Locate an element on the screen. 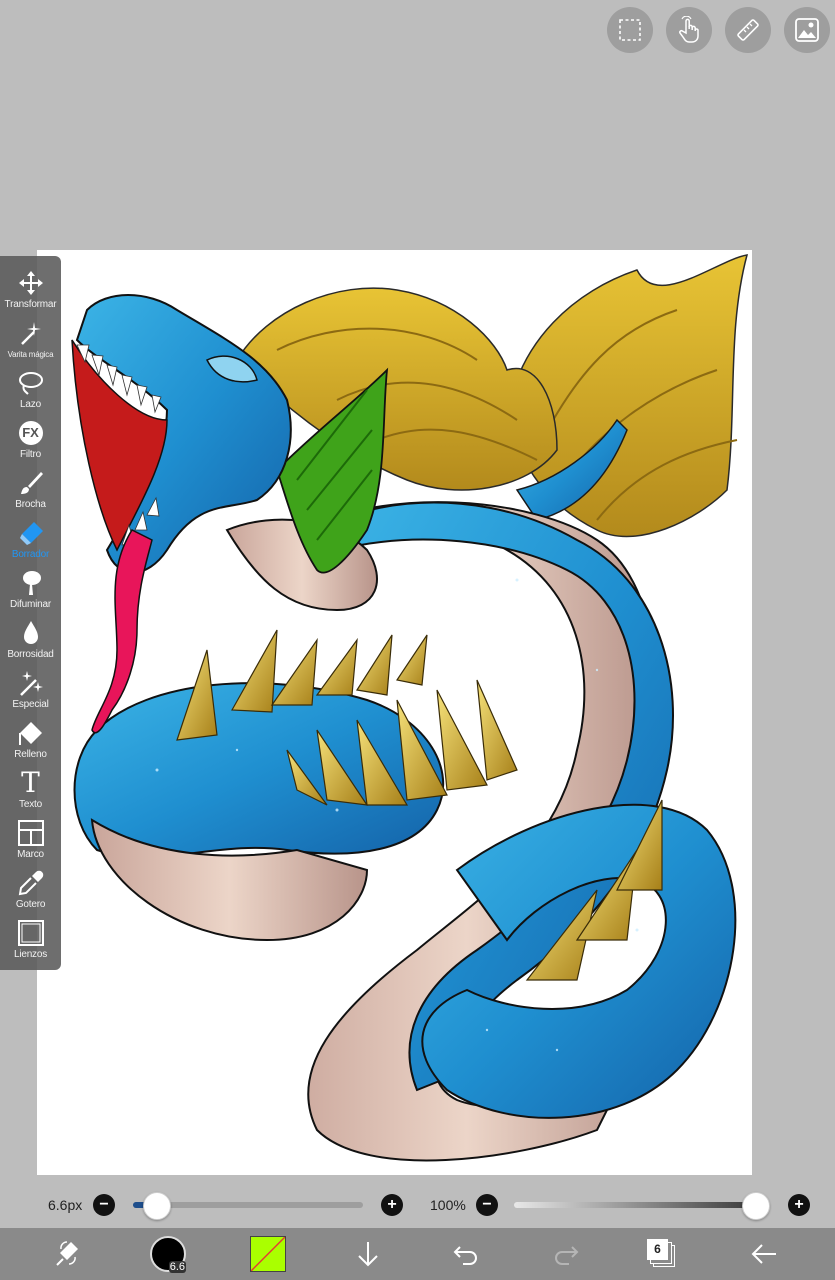  tool-label: Texto is located at coordinates (30, 804).